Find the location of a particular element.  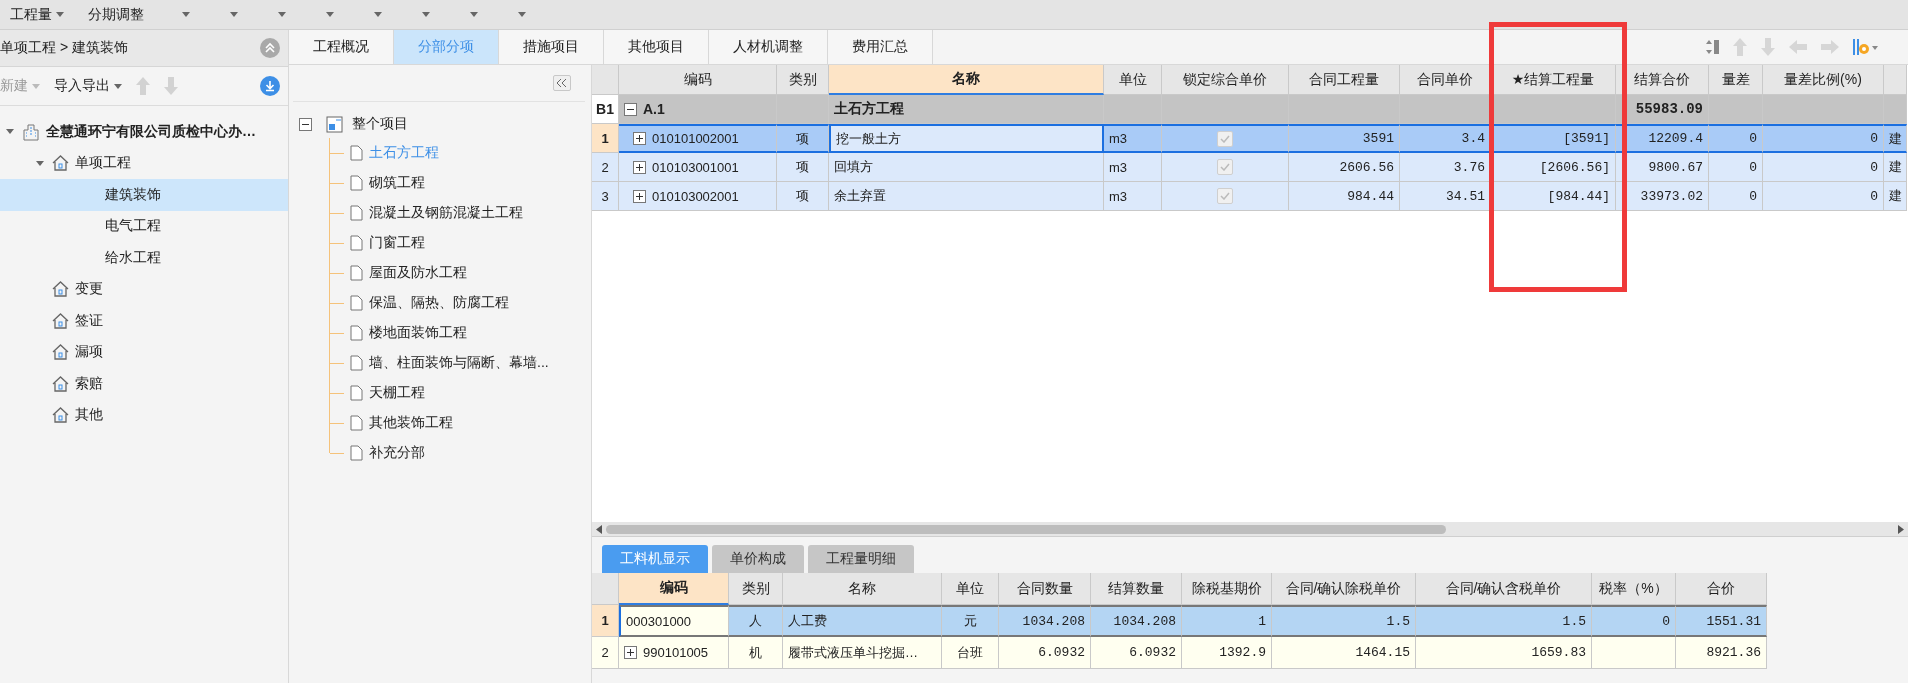

tree-item: 砌筑工程 is located at coordinates (397, 183).